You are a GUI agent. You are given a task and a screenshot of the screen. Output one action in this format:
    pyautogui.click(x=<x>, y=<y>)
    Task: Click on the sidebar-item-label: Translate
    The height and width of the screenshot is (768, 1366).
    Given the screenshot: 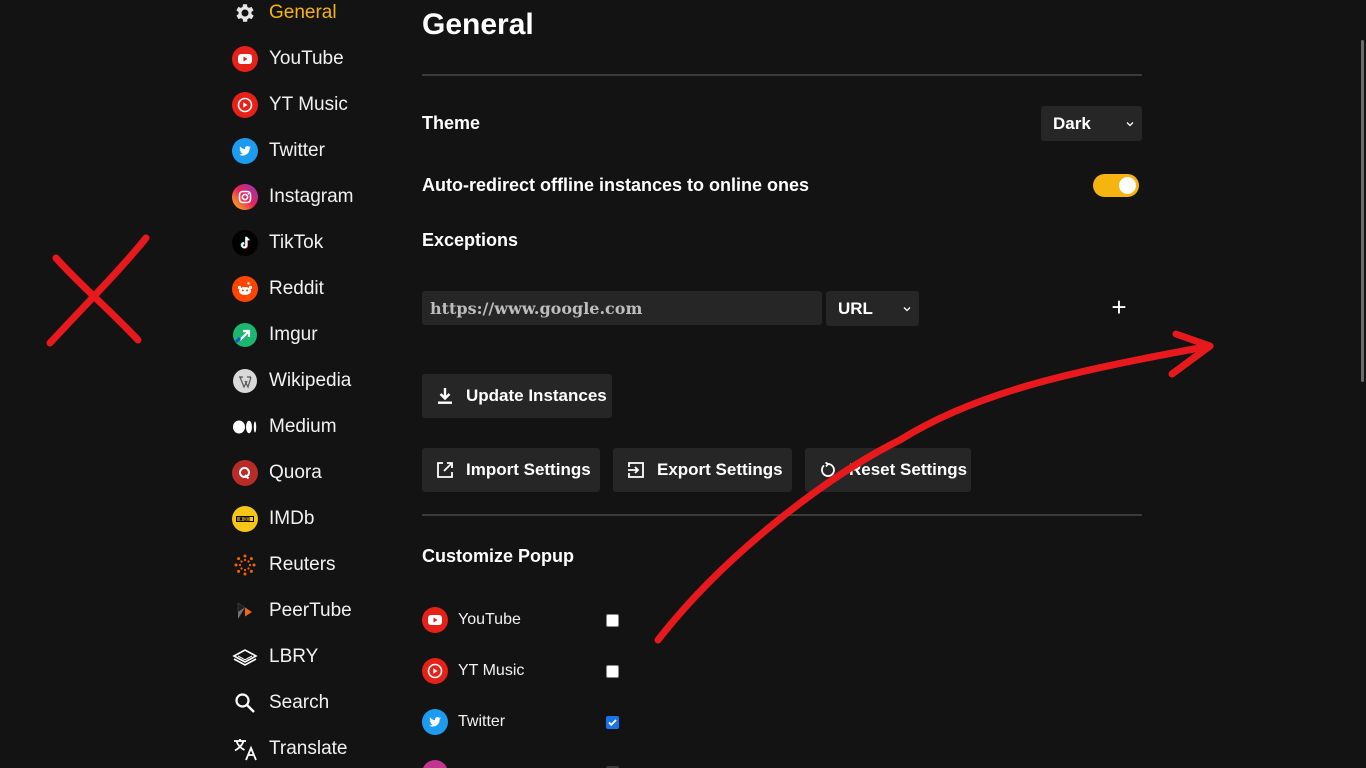 What is the action you would take?
    pyautogui.click(x=308, y=748)
    